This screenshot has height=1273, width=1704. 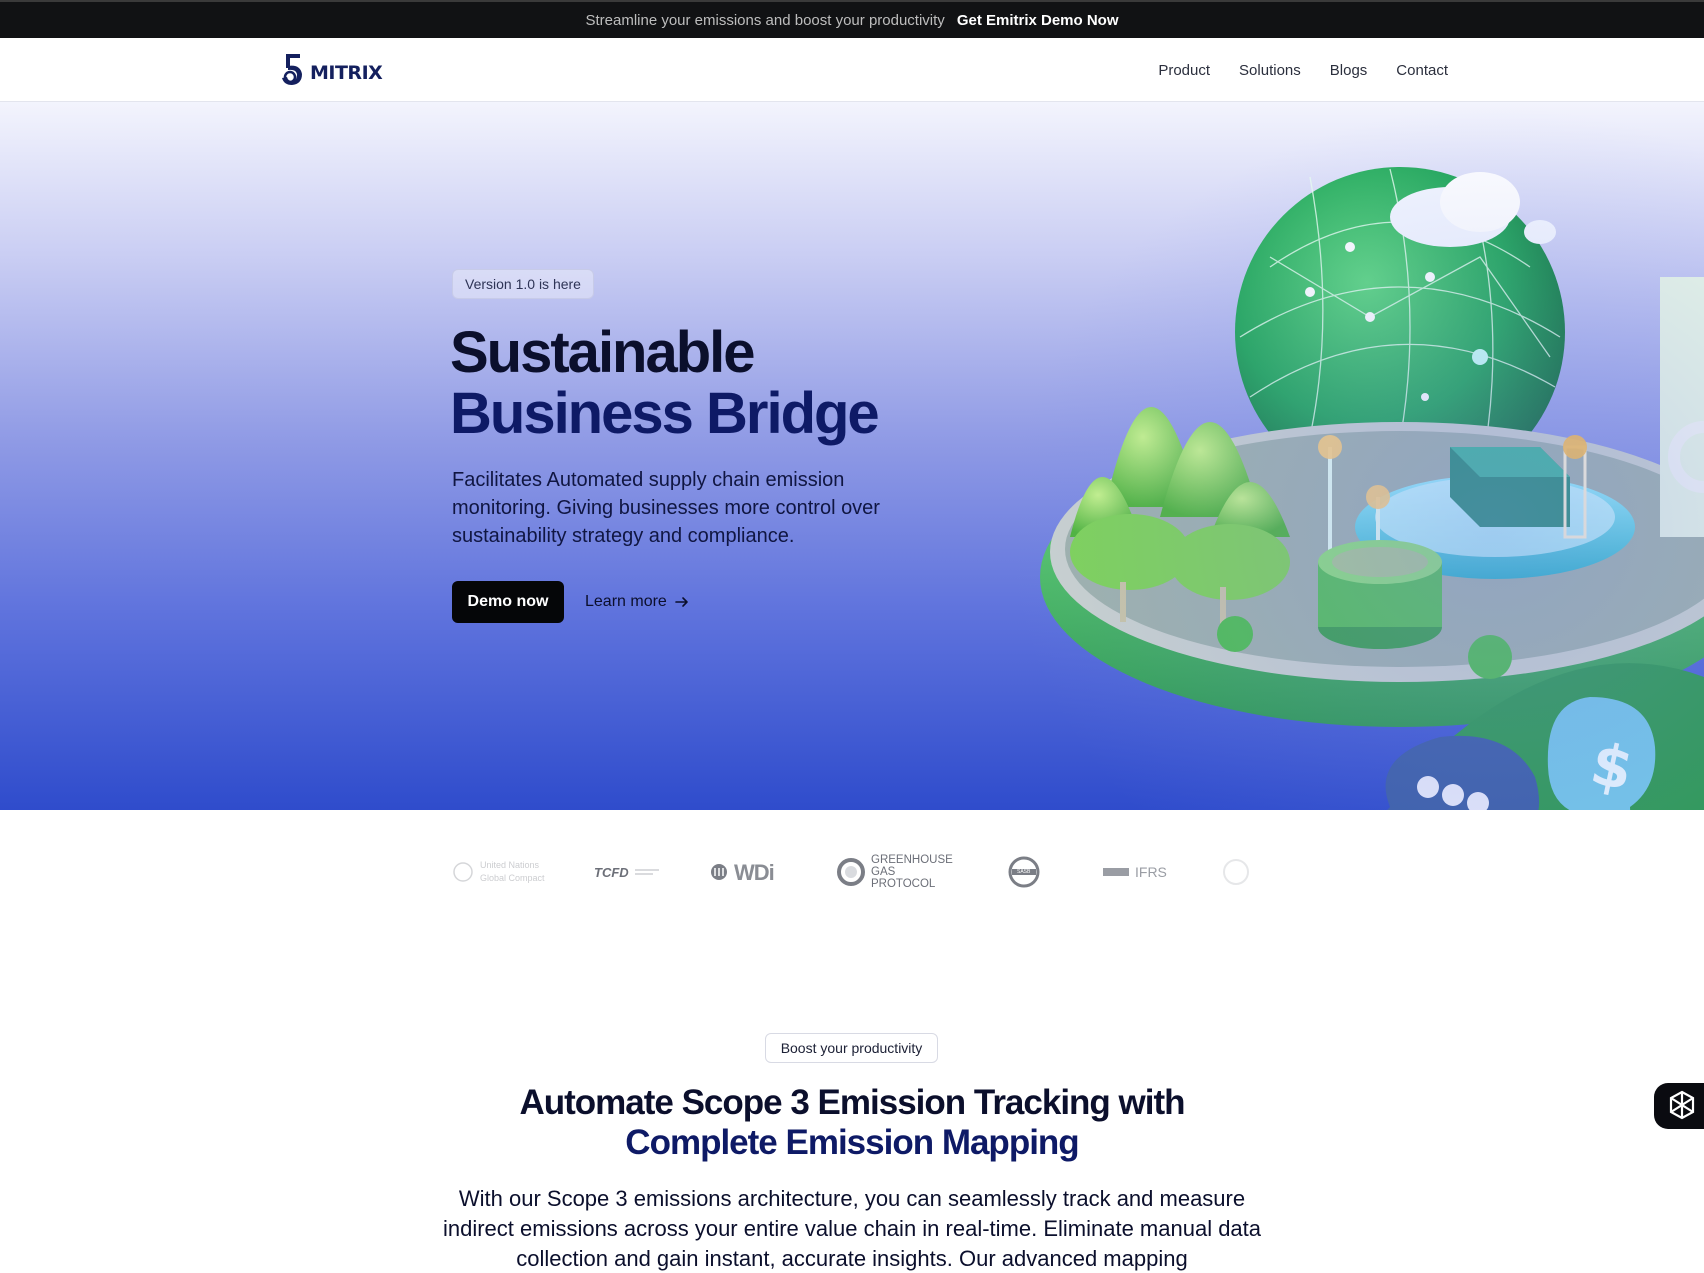 What do you see at coordinates (1349, 70) in the screenshot?
I see `nav-link-blogs: Blogs` at bounding box center [1349, 70].